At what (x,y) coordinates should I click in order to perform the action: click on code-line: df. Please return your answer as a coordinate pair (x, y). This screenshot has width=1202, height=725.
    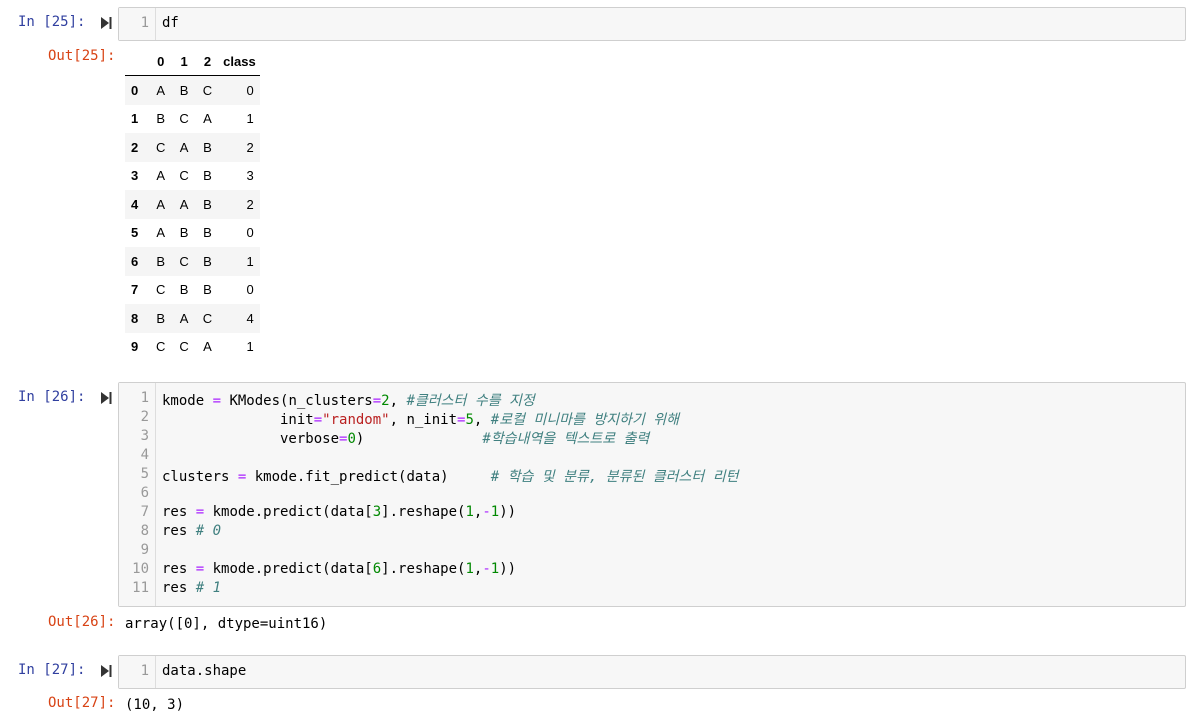
    Looking at the image, I should click on (170, 23).